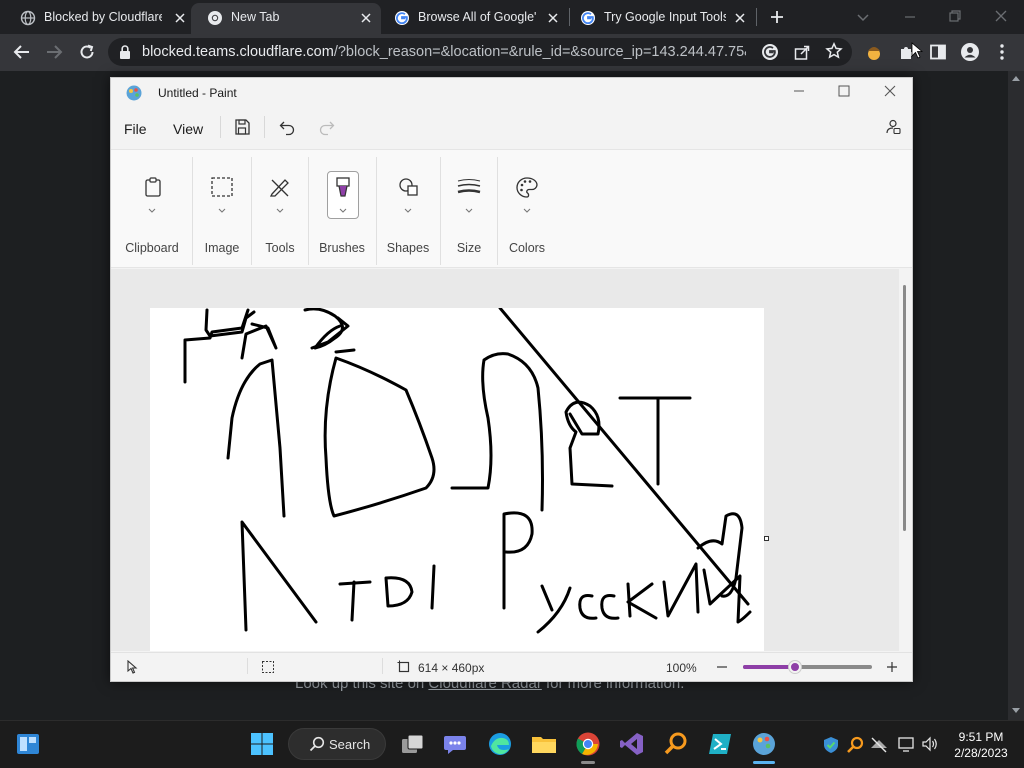  I want to click on paint-close-icon, so click(890, 91).